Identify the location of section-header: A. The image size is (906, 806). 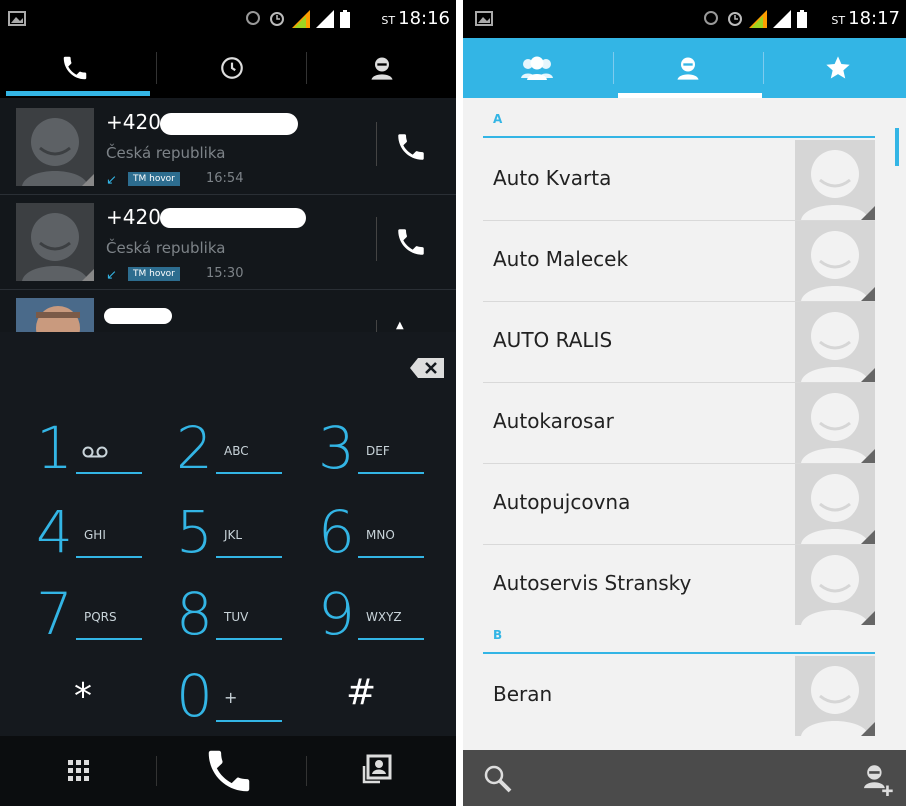
(679, 123).